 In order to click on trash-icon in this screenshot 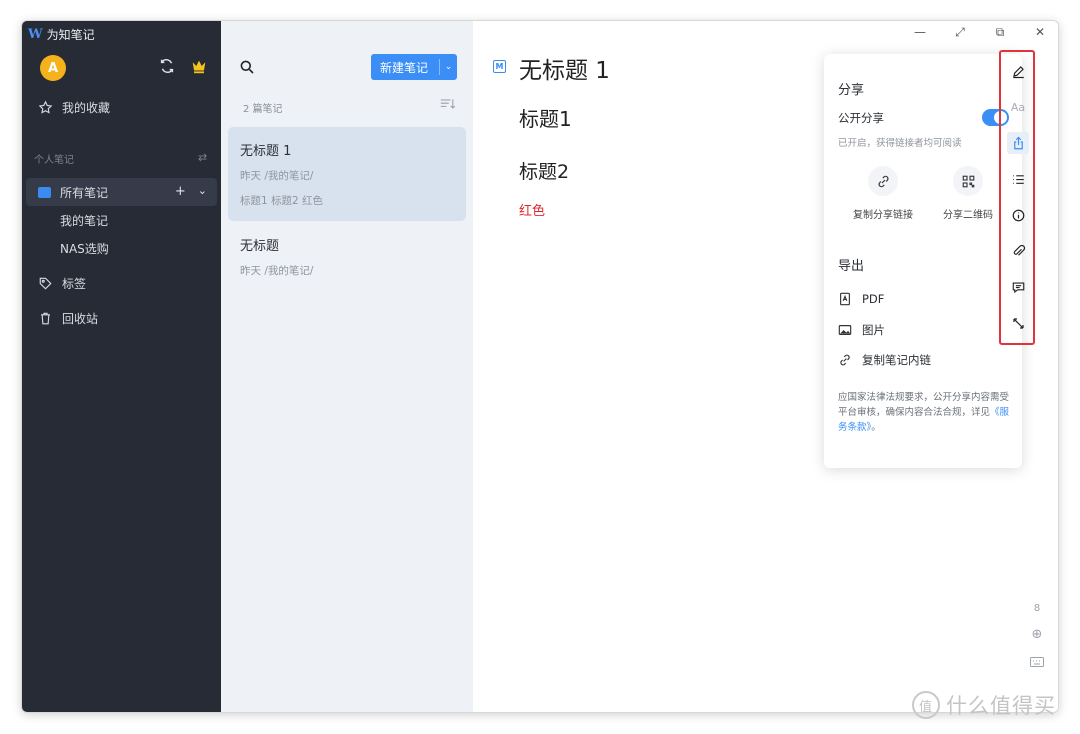, I will do `click(45, 318)`.